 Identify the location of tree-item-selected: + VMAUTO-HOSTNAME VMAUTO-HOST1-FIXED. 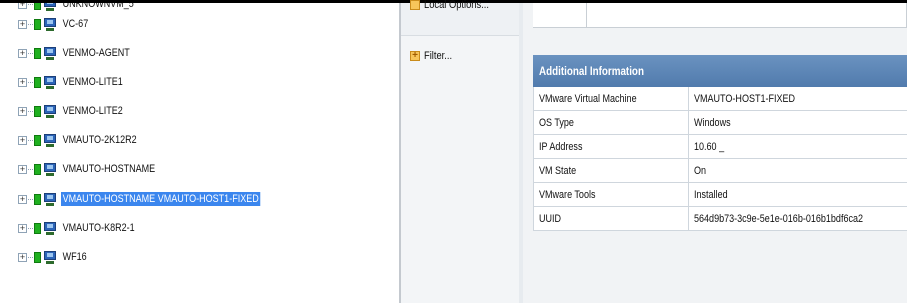
(161, 199).